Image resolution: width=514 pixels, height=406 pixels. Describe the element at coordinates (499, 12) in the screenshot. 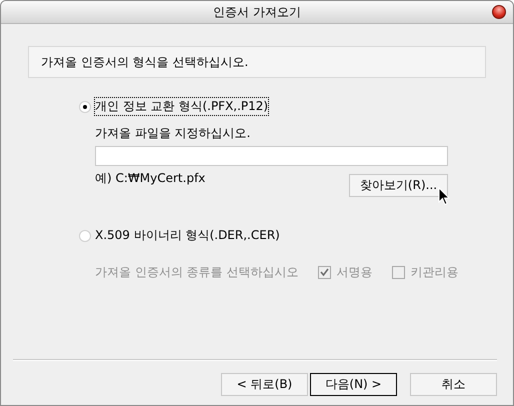

I see `close-button` at that location.